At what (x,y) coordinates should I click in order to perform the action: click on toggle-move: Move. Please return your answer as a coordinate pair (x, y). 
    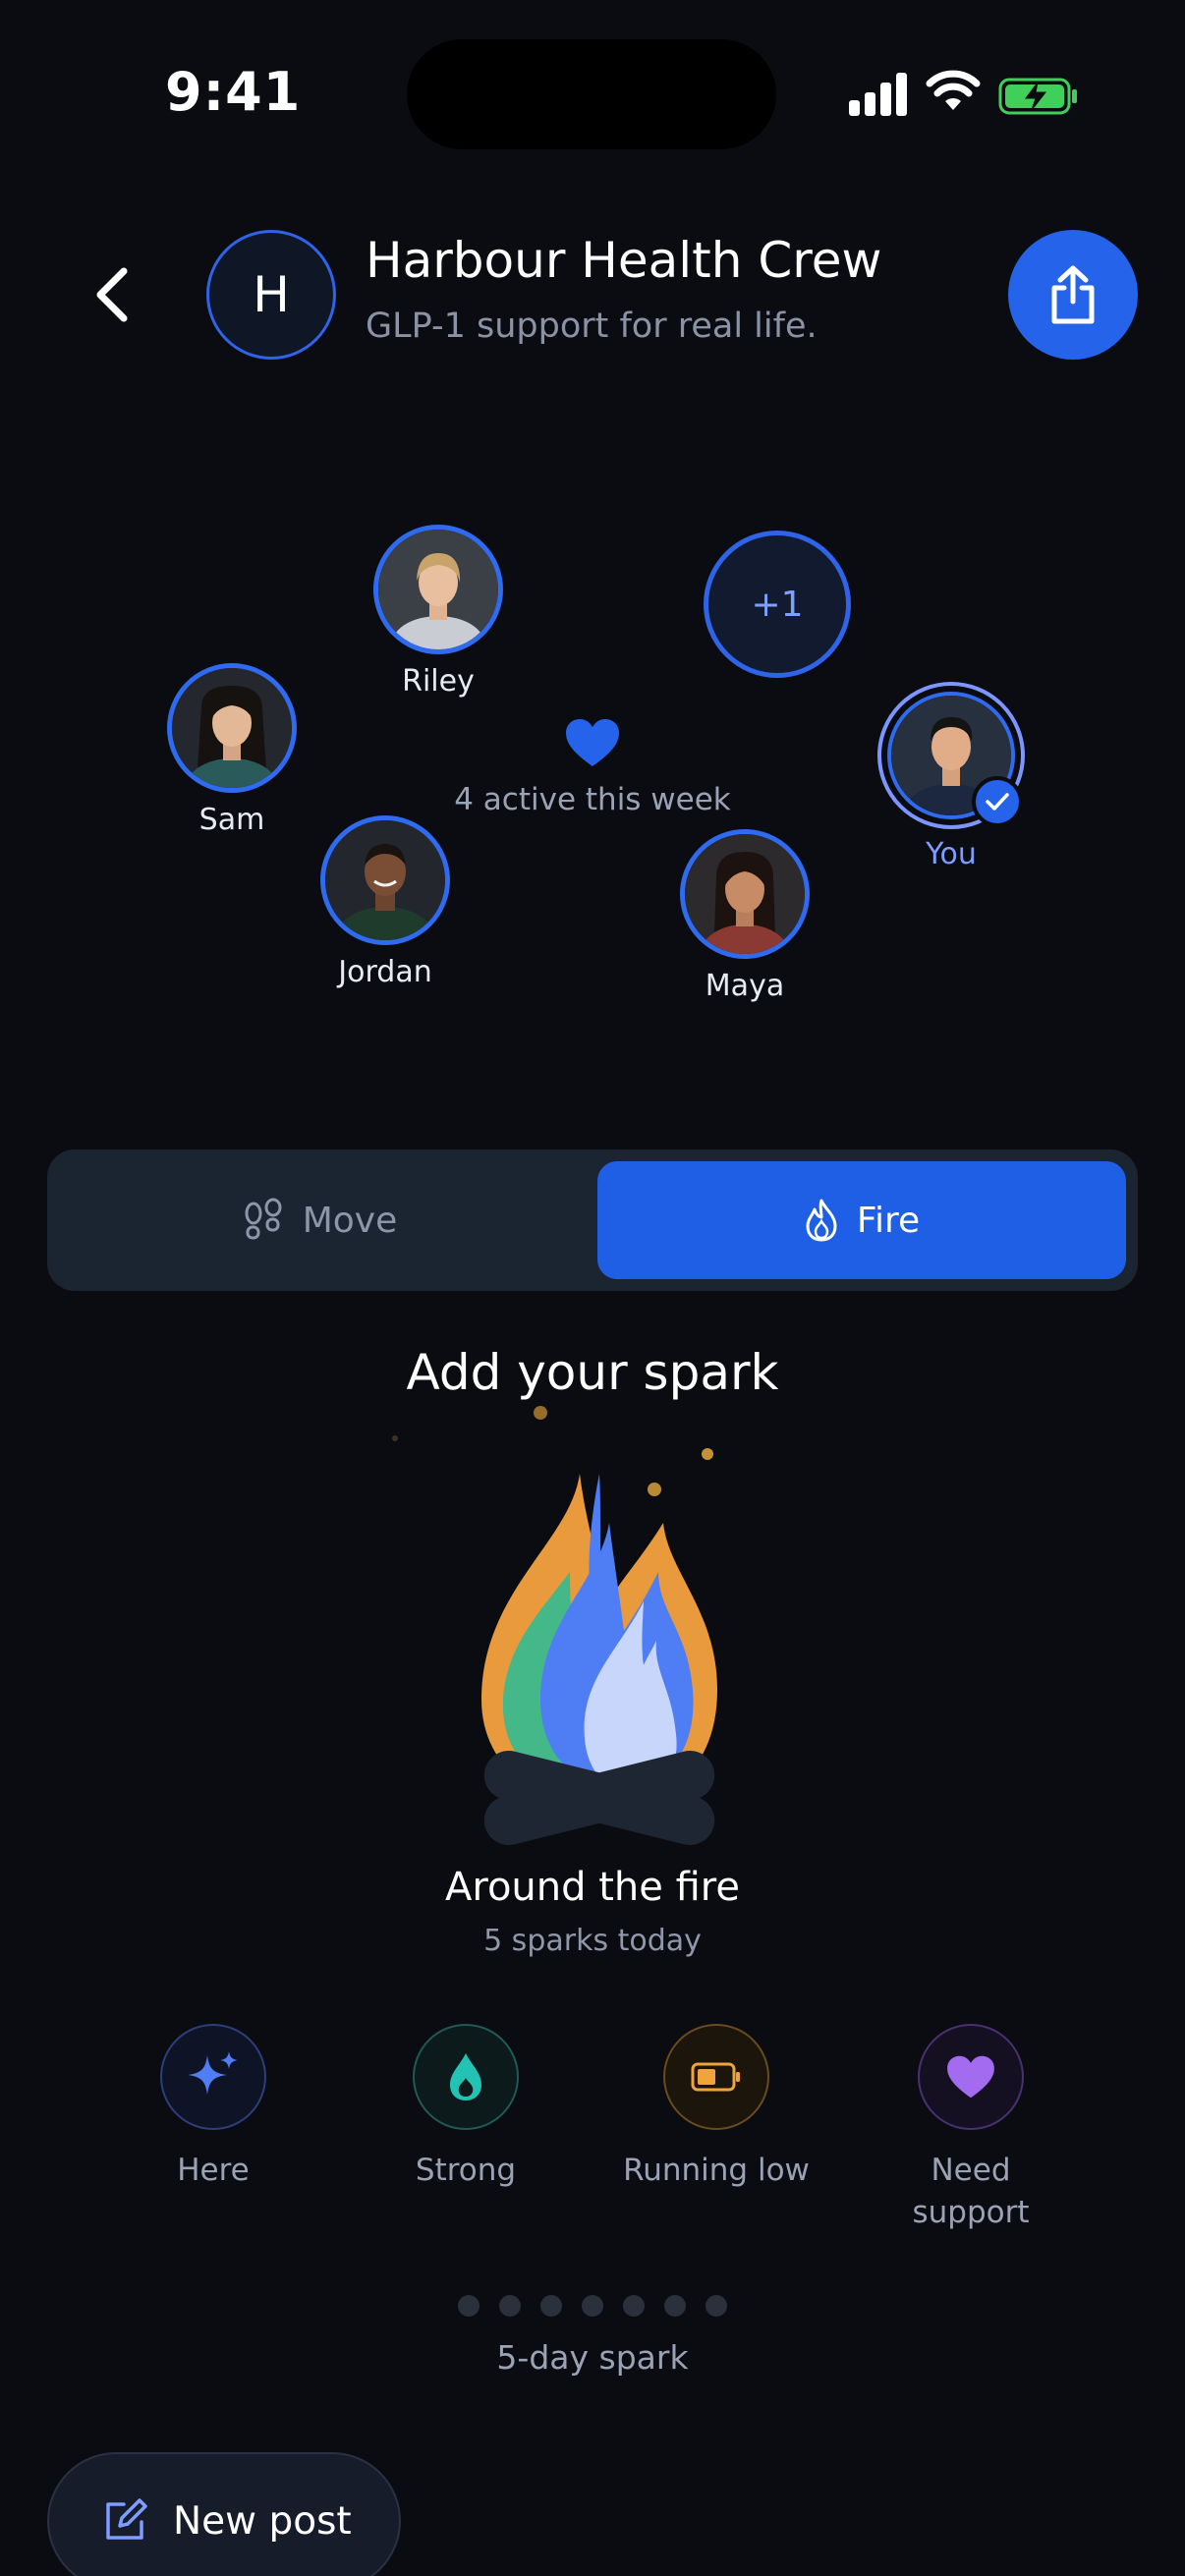
    Looking at the image, I should click on (320, 1220).